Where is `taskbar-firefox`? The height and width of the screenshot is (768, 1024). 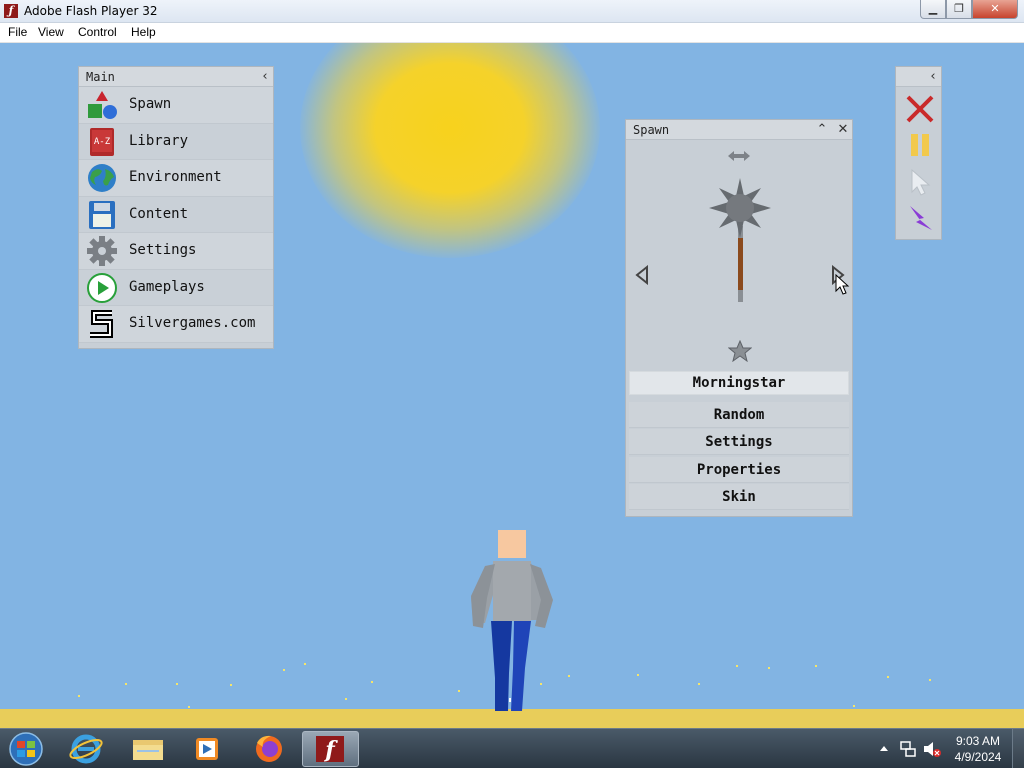 taskbar-firefox is located at coordinates (269, 749).